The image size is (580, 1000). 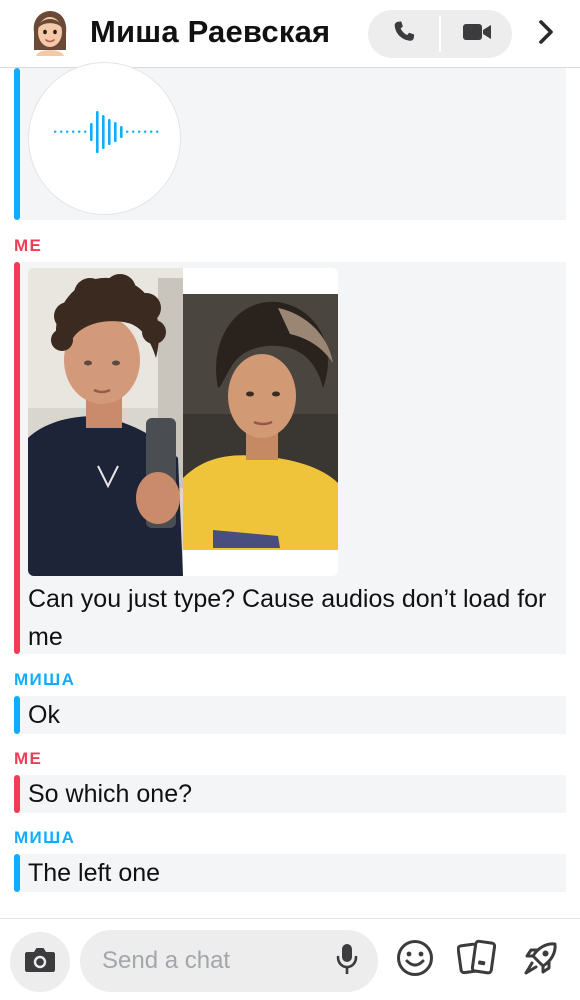 I want to click on more-button, so click(x=546, y=34).